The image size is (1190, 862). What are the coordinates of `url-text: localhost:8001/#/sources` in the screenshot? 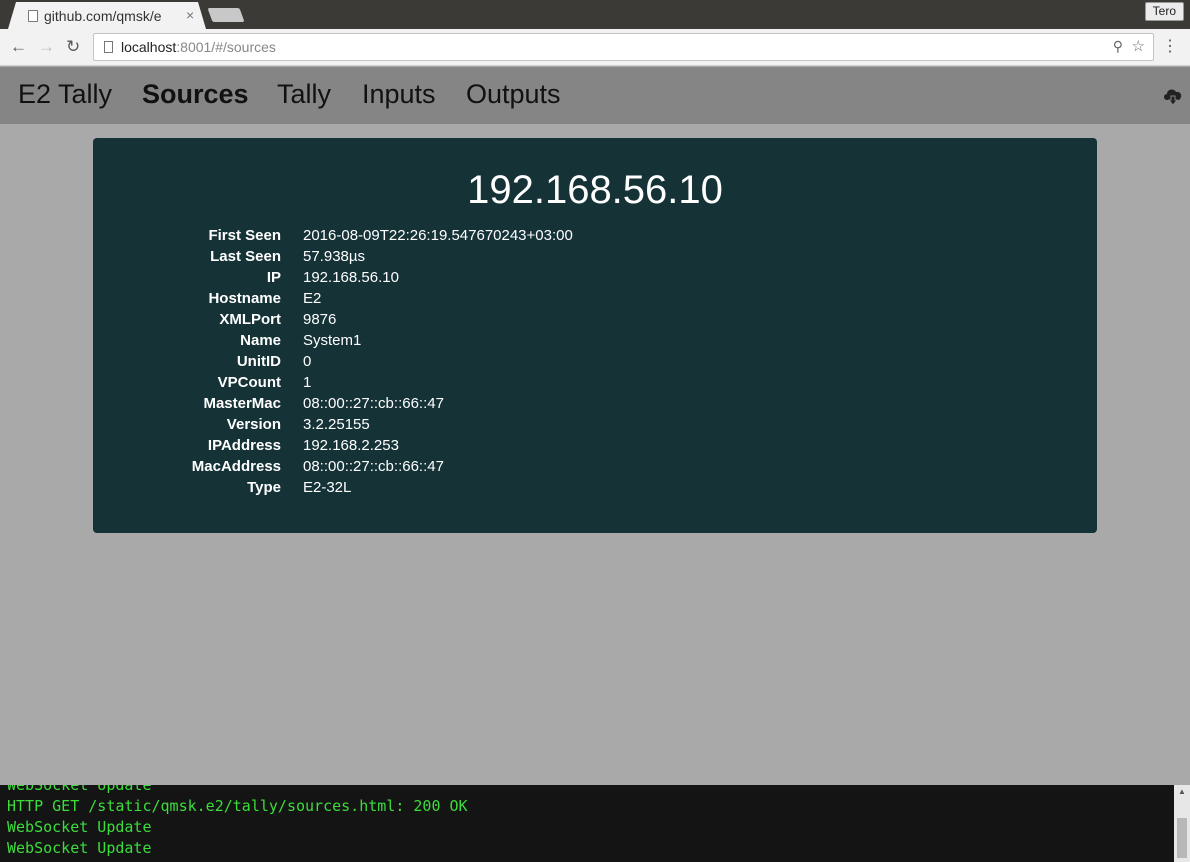 It's located at (198, 47).